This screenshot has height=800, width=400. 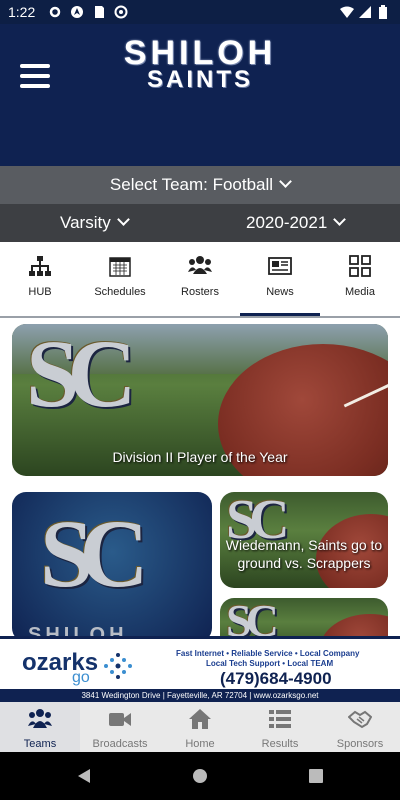 I want to click on recents-icon, so click(x=316, y=776).